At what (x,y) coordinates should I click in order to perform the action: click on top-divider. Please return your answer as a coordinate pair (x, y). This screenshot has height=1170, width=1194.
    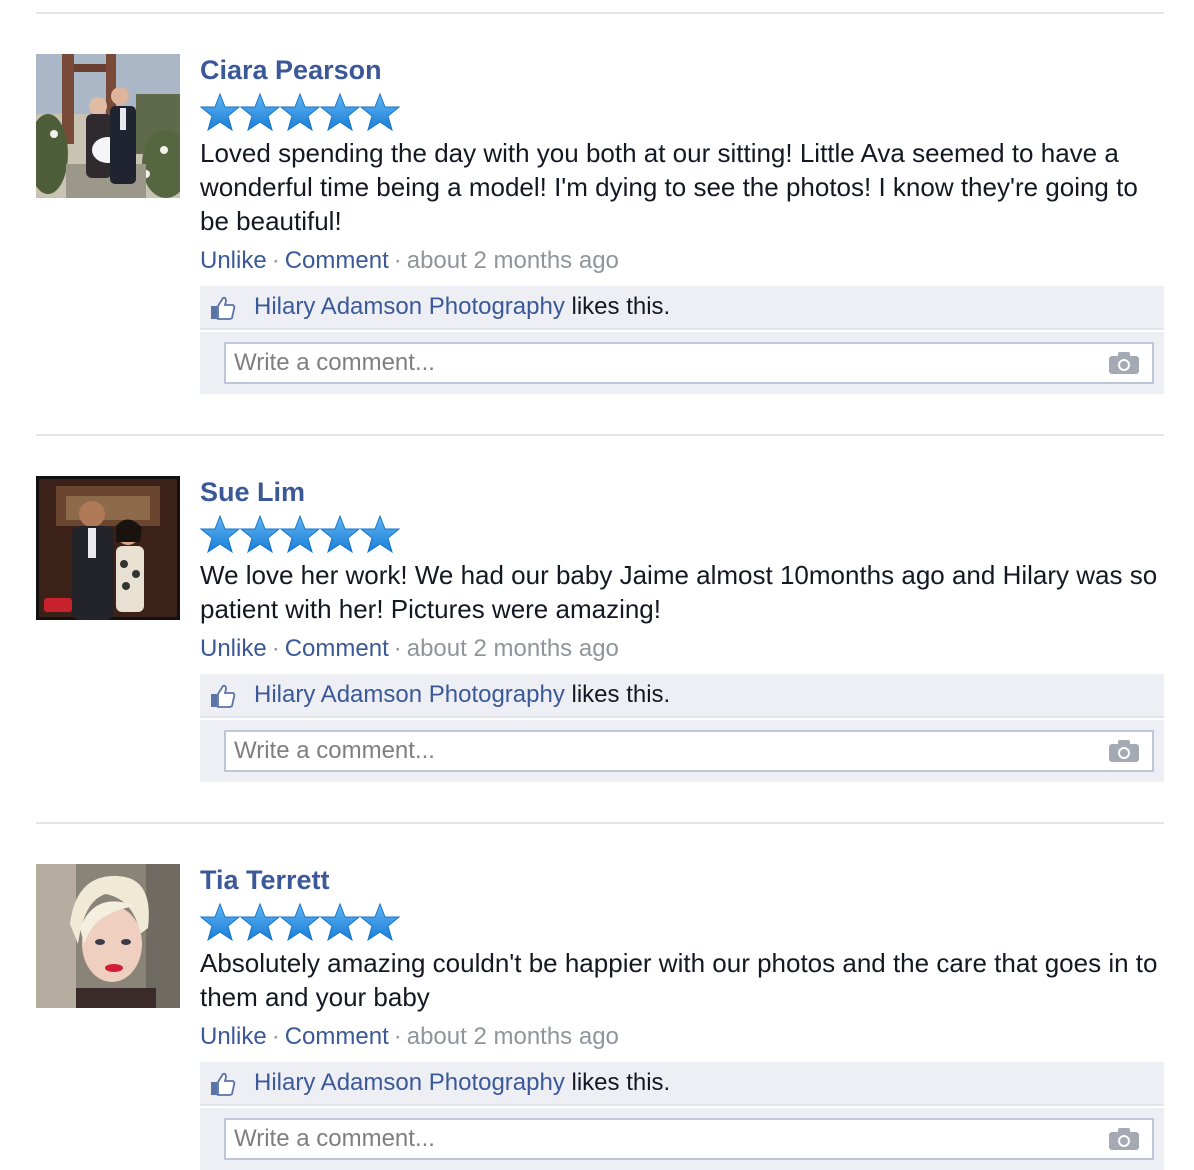
    Looking at the image, I should click on (600, 13).